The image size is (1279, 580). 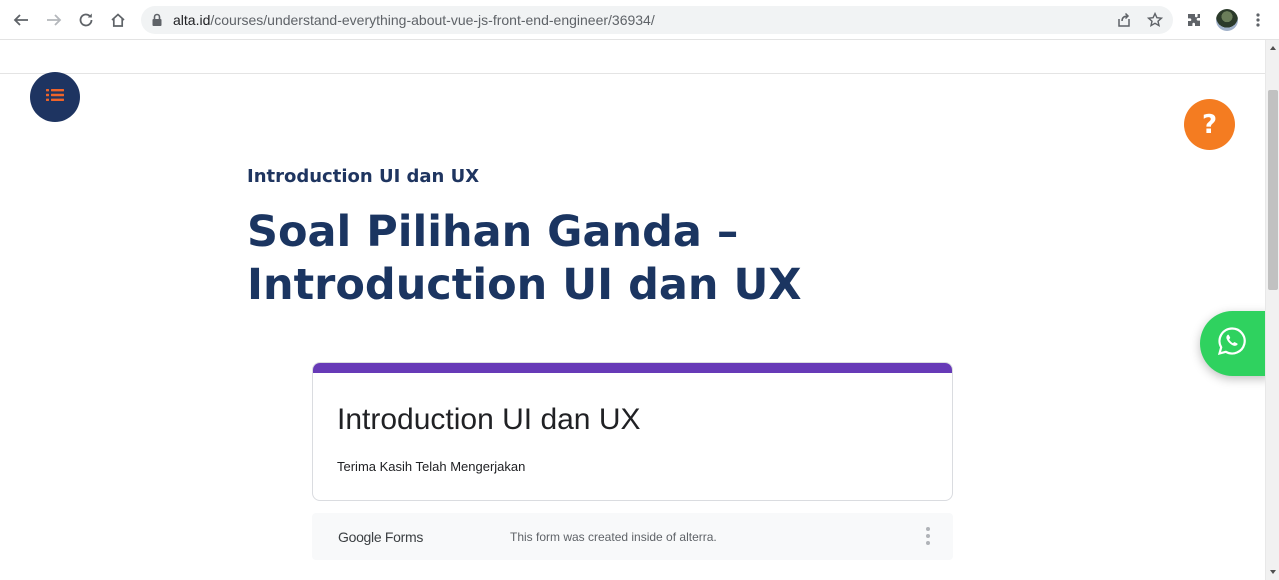 I want to click on page-scrollbar, so click(x=1272, y=310).